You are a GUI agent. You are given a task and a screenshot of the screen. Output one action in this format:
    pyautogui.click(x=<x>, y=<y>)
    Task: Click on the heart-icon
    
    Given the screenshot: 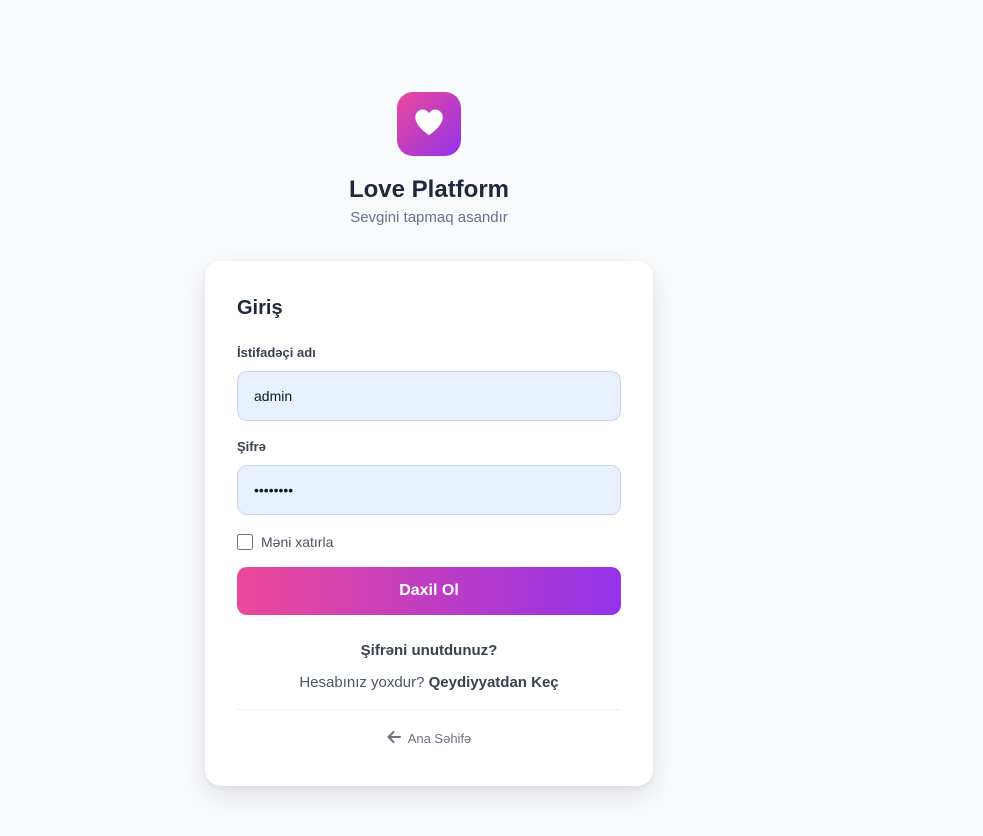 What is the action you would take?
    pyautogui.click(x=429, y=124)
    